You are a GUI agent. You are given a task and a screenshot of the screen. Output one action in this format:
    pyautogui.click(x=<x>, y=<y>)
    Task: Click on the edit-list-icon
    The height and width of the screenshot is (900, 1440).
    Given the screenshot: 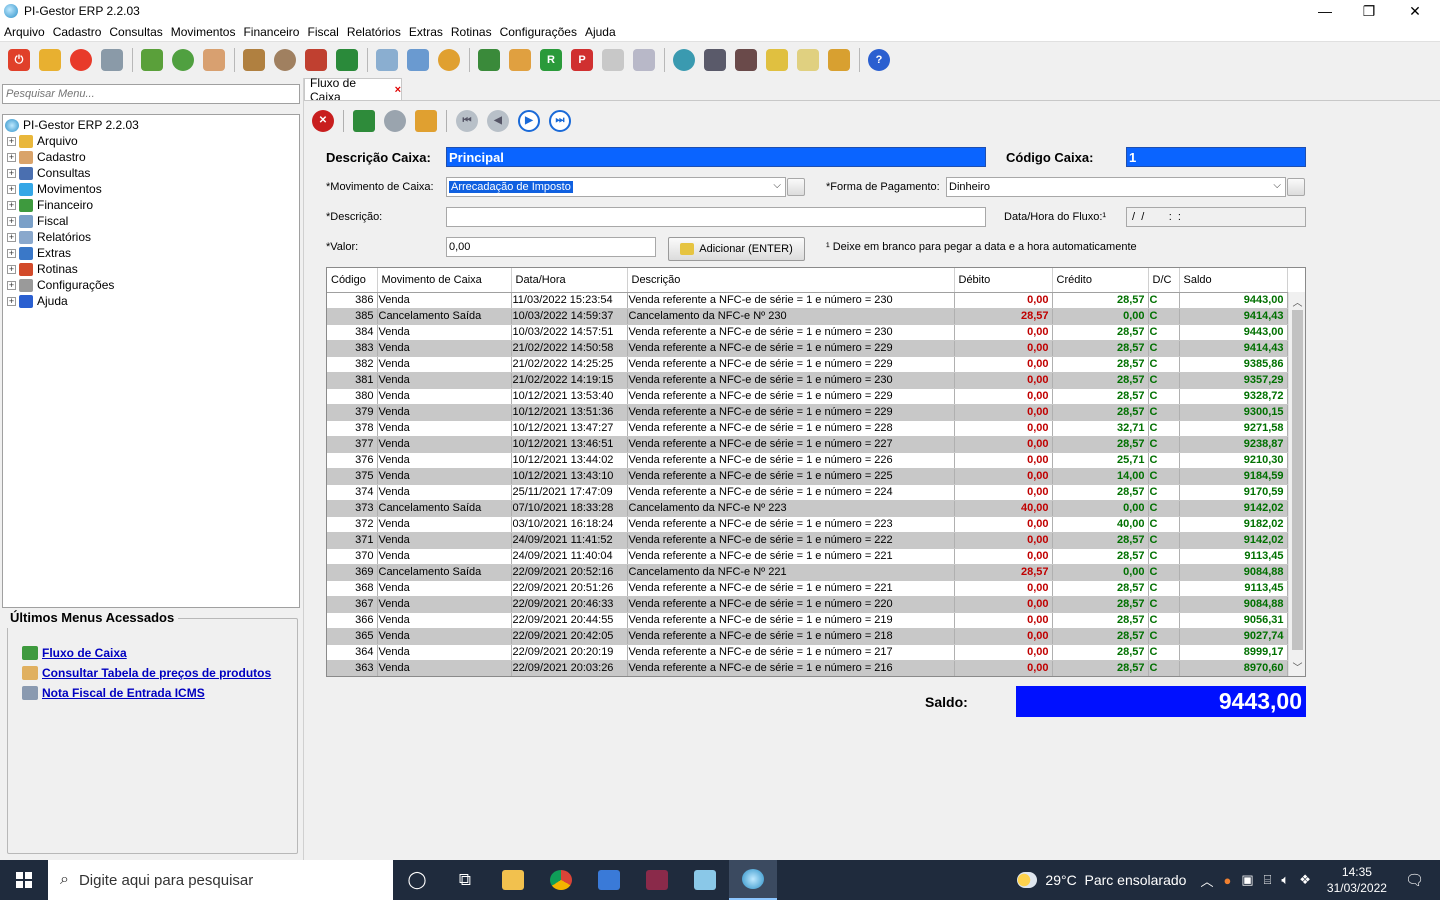 What is the action you would take?
    pyautogui.click(x=644, y=60)
    